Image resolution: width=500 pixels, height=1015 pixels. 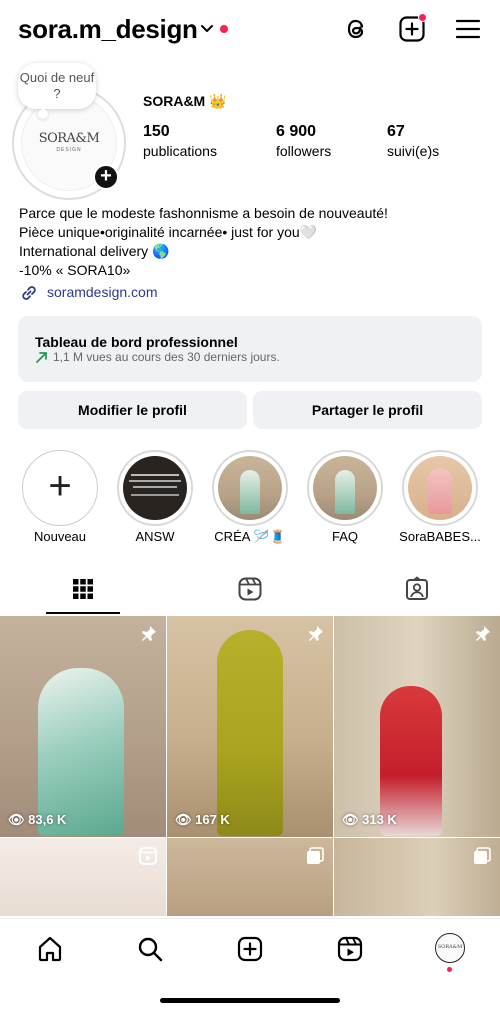 What do you see at coordinates (356, 29) in the screenshot?
I see `threads-icon` at bounding box center [356, 29].